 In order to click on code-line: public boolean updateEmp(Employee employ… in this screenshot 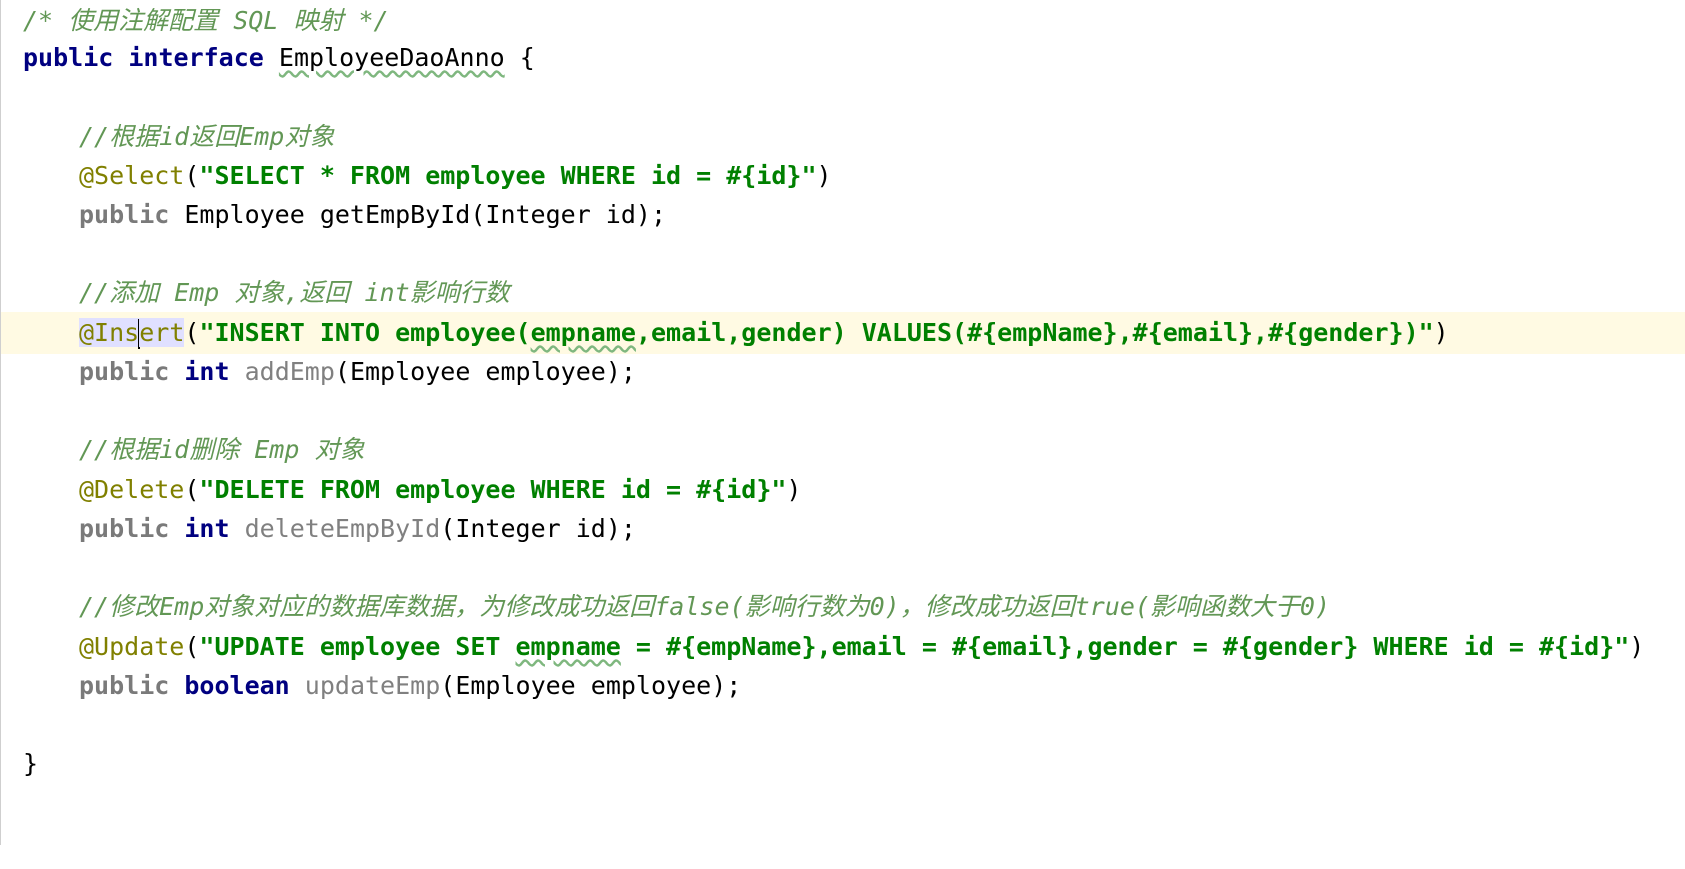, I will do `click(843, 686)`.